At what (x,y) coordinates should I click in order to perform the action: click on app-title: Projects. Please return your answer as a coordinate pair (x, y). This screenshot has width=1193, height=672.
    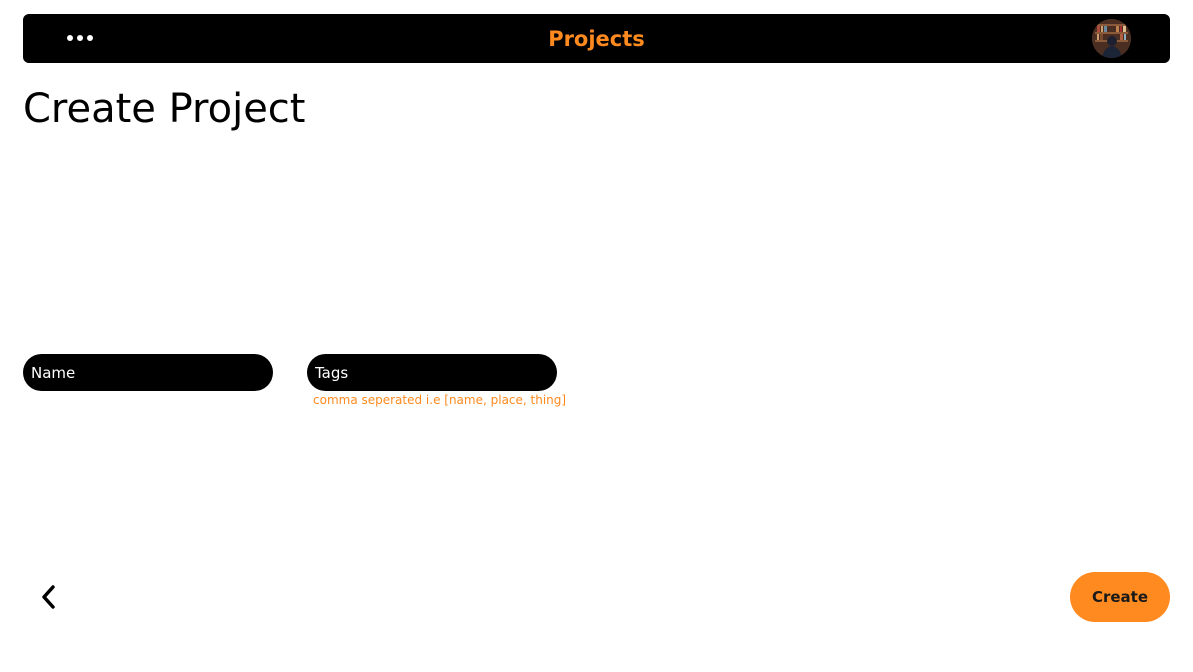
    Looking at the image, I should click on (596, 39).